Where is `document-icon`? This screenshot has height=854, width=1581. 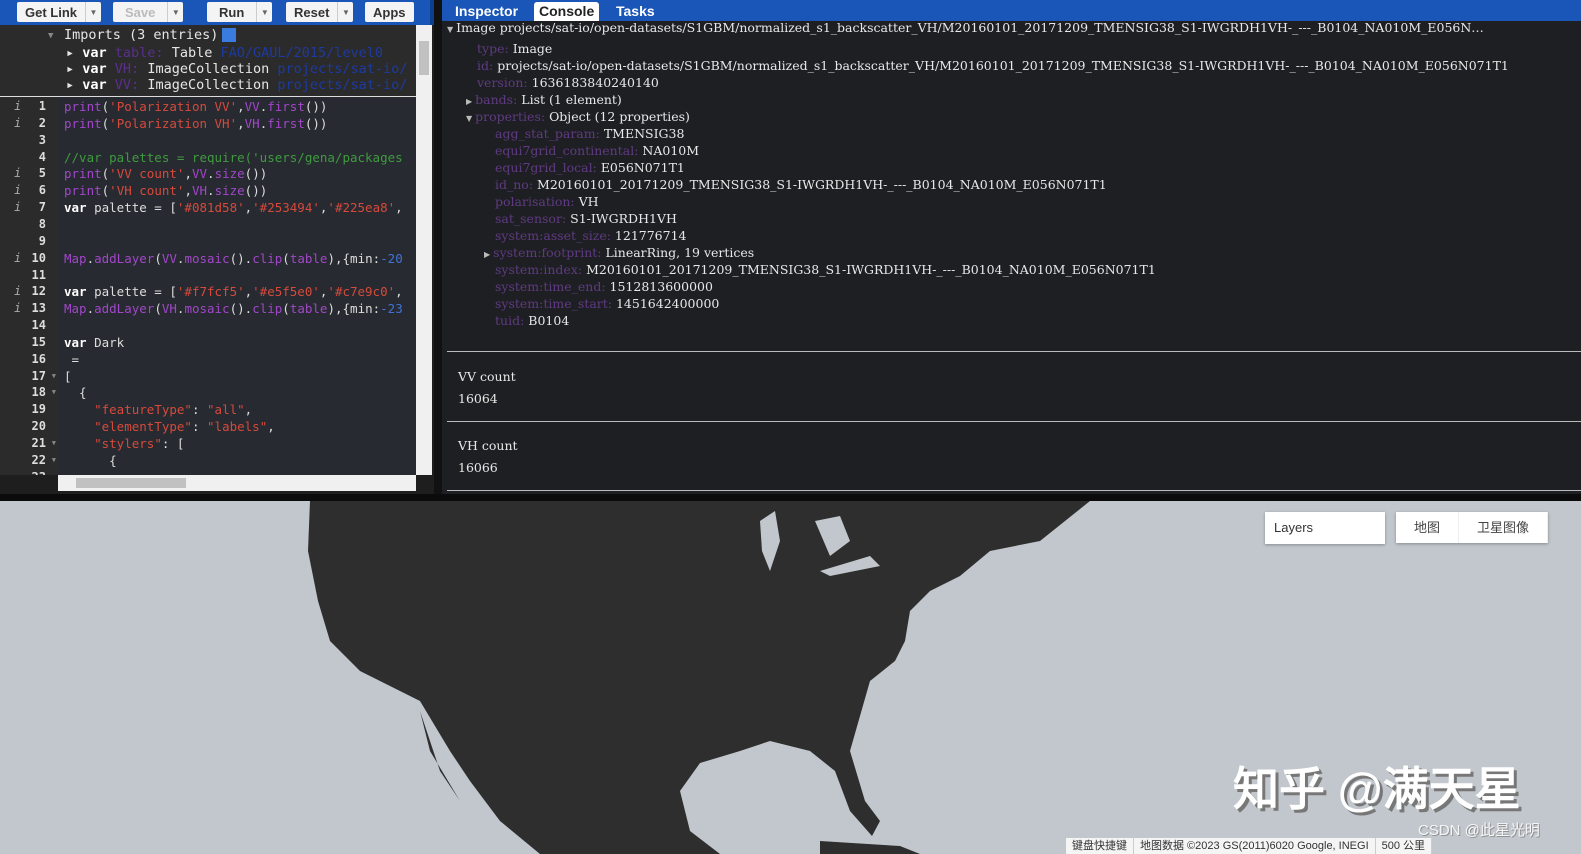 document-icon is located at coordinates (229, 35).